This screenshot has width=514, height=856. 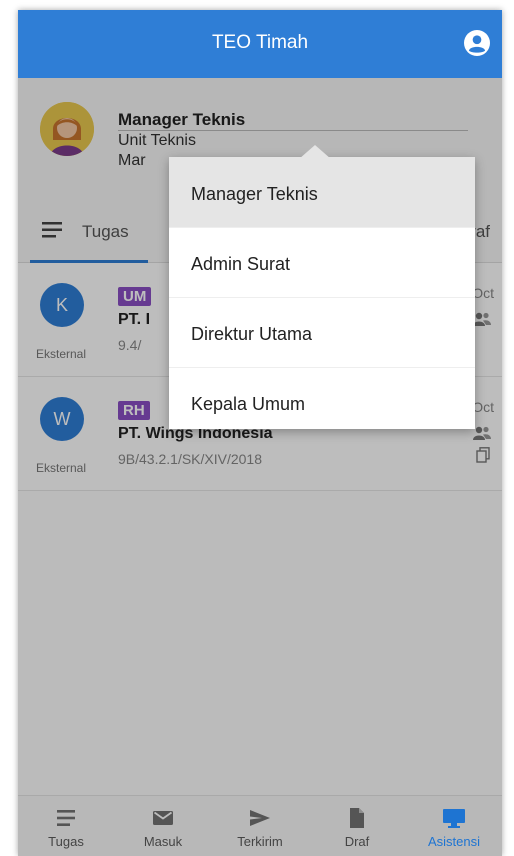 I want to click on send-icon, so click(x=260, y=818).